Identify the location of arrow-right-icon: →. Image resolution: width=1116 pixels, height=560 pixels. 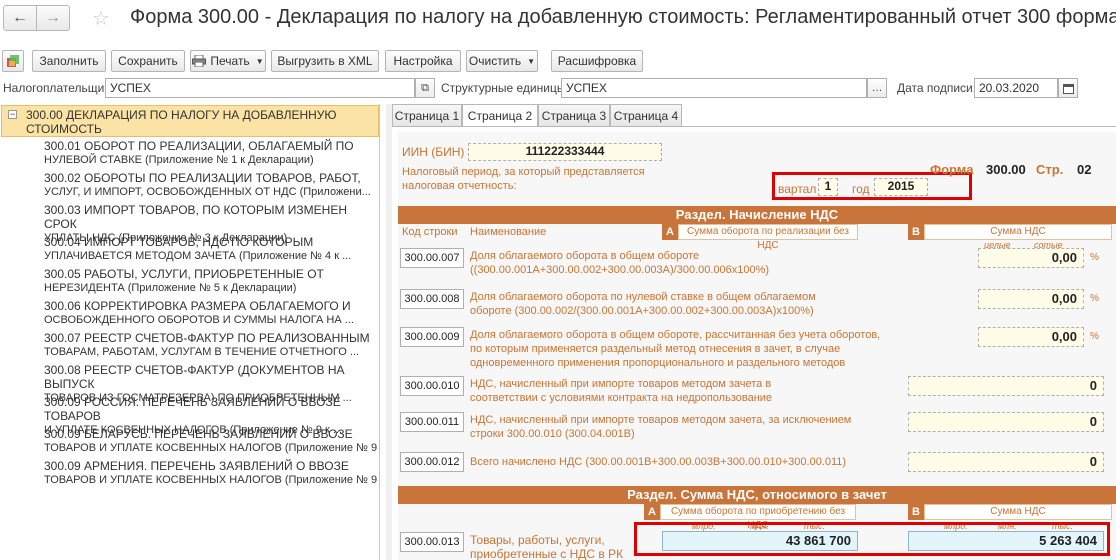
(53, 17).